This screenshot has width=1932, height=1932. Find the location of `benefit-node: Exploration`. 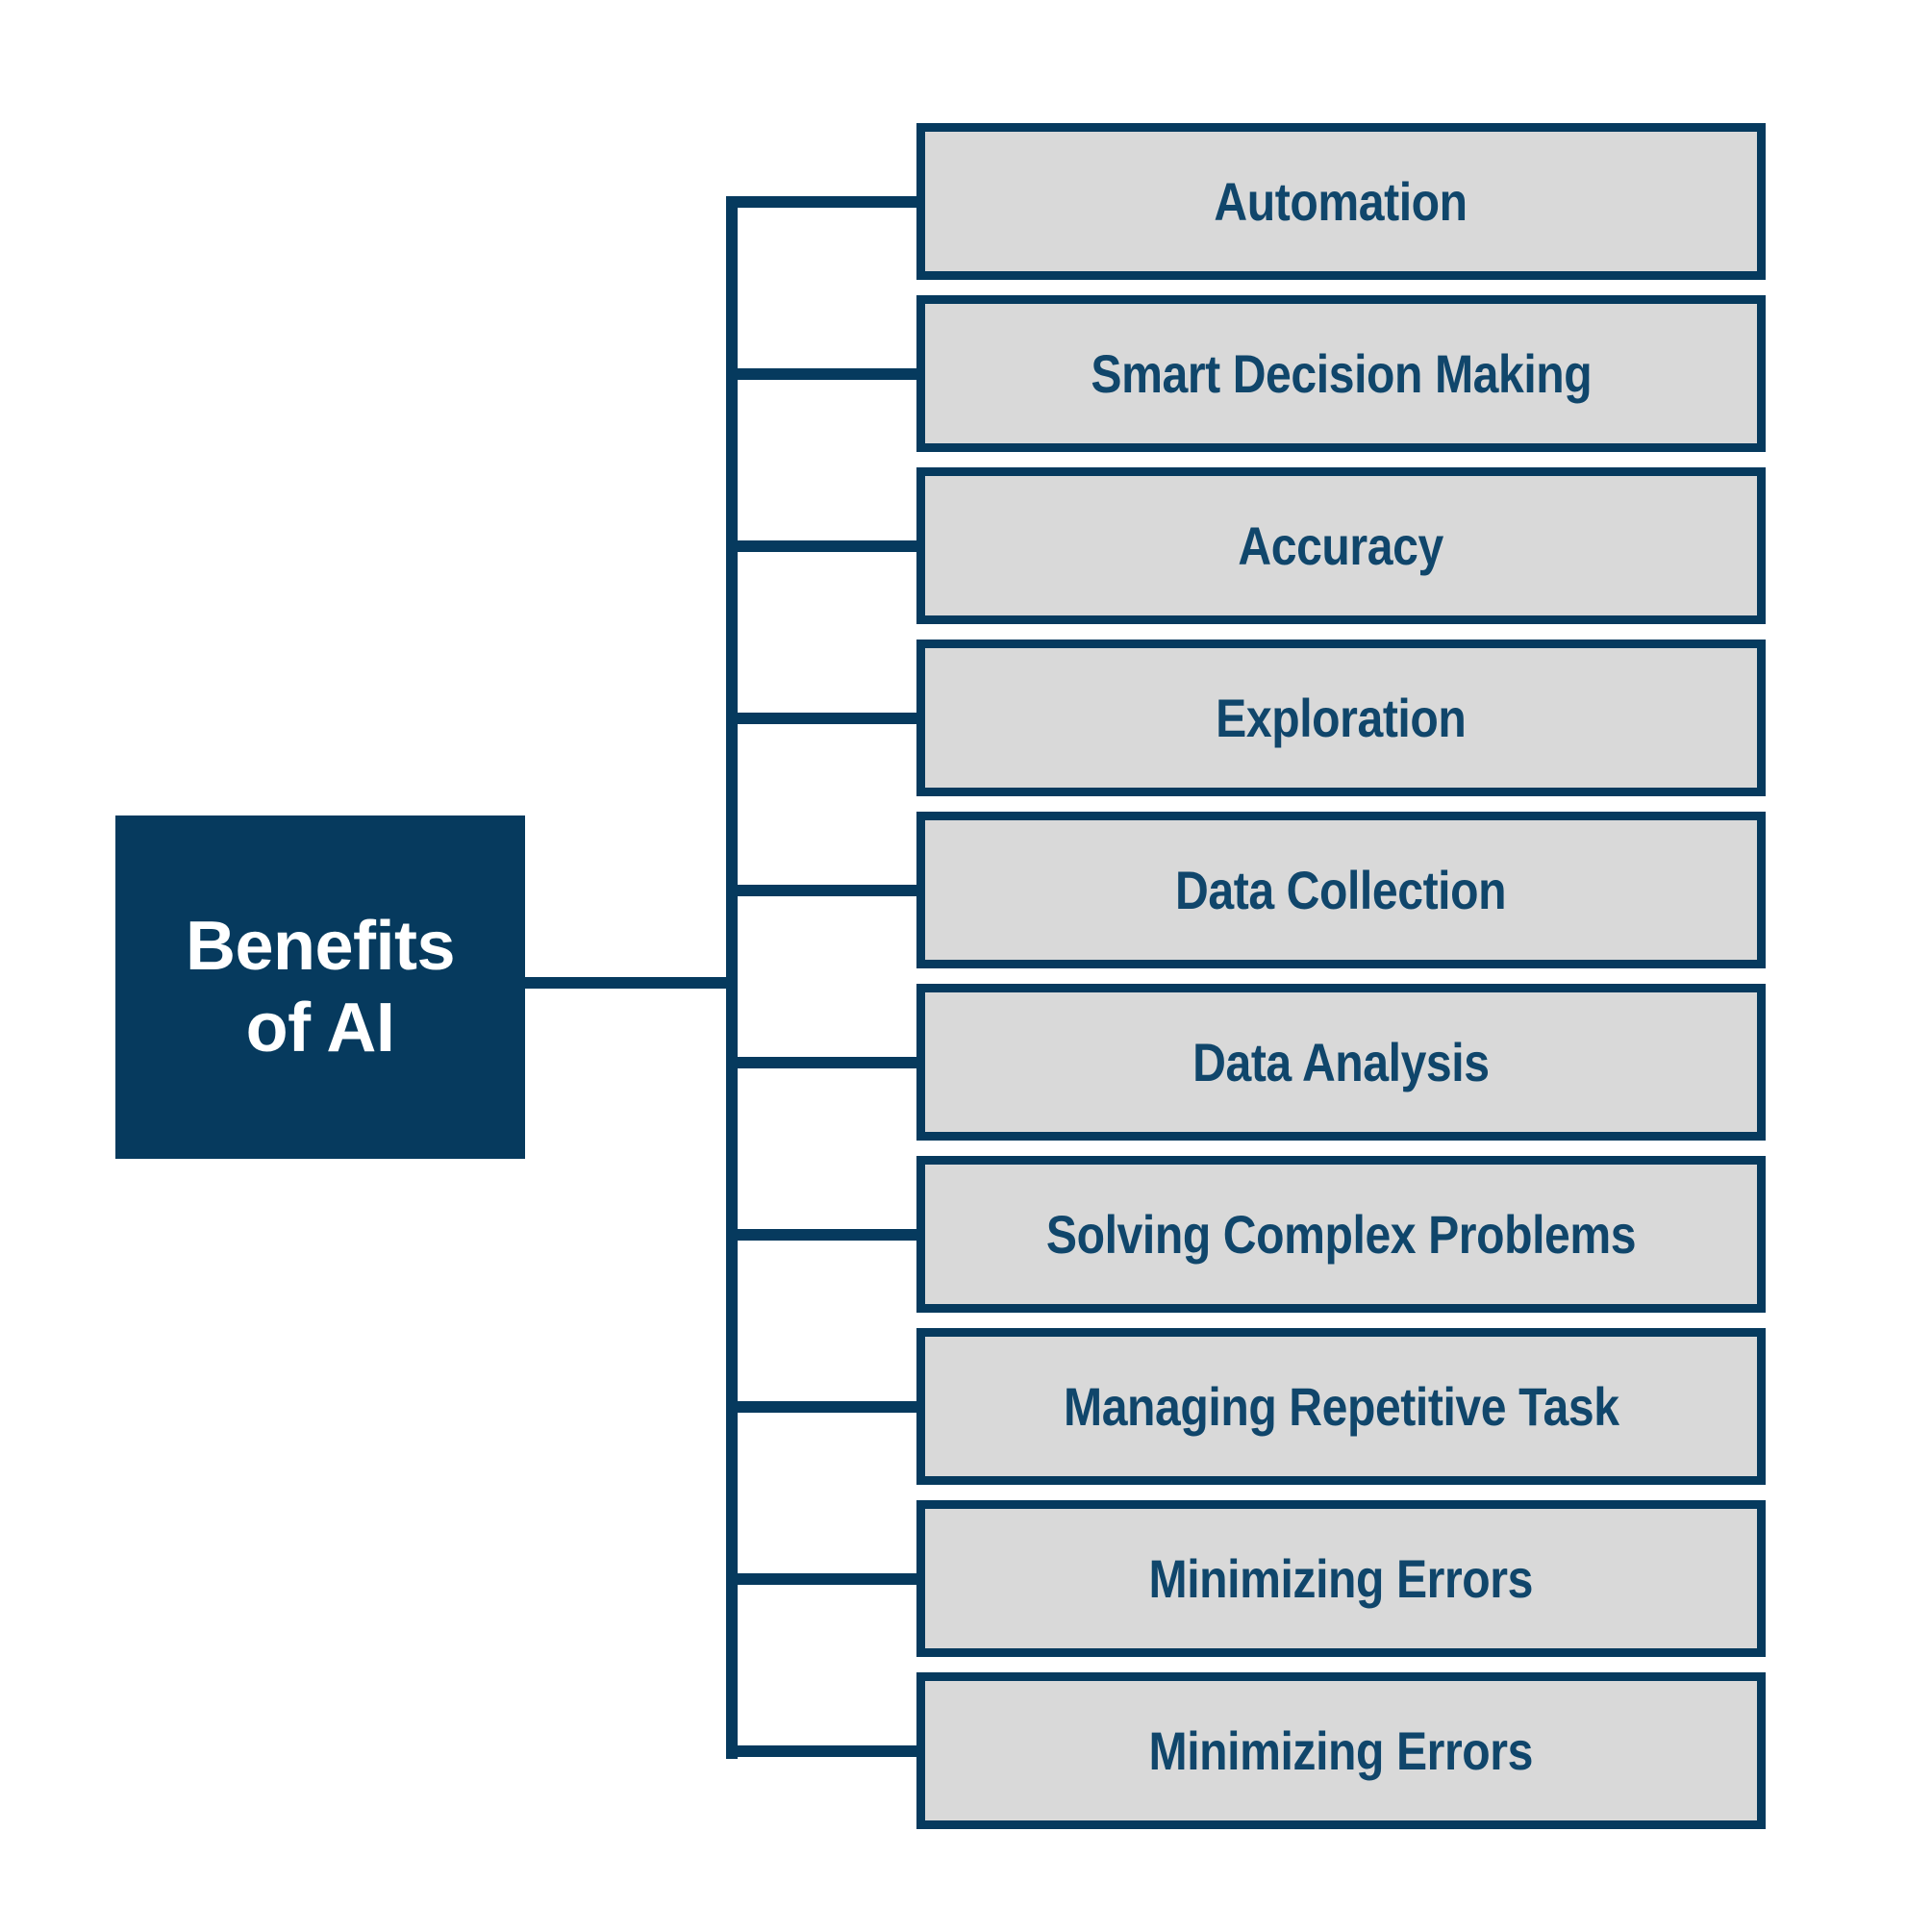

benefit-node: Exploration is located at coordinates (1341, 718).